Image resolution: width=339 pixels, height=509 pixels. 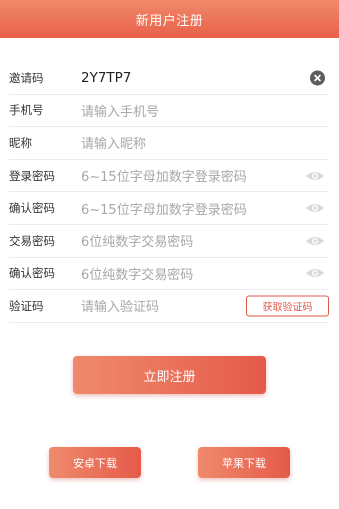 I want to click on confirm-trade-password-label: 确认密码, so click(x=32, y=273).